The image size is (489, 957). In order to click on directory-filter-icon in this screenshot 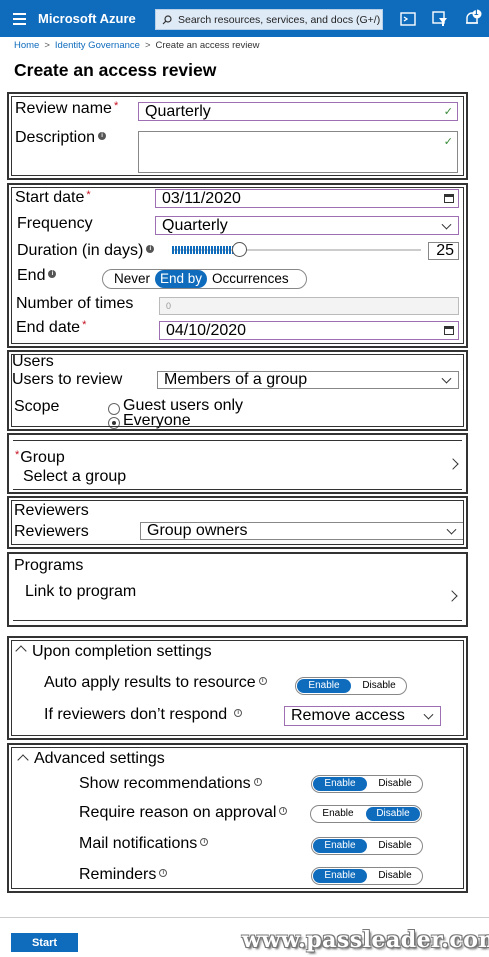, I will do `click(440, 19)`.